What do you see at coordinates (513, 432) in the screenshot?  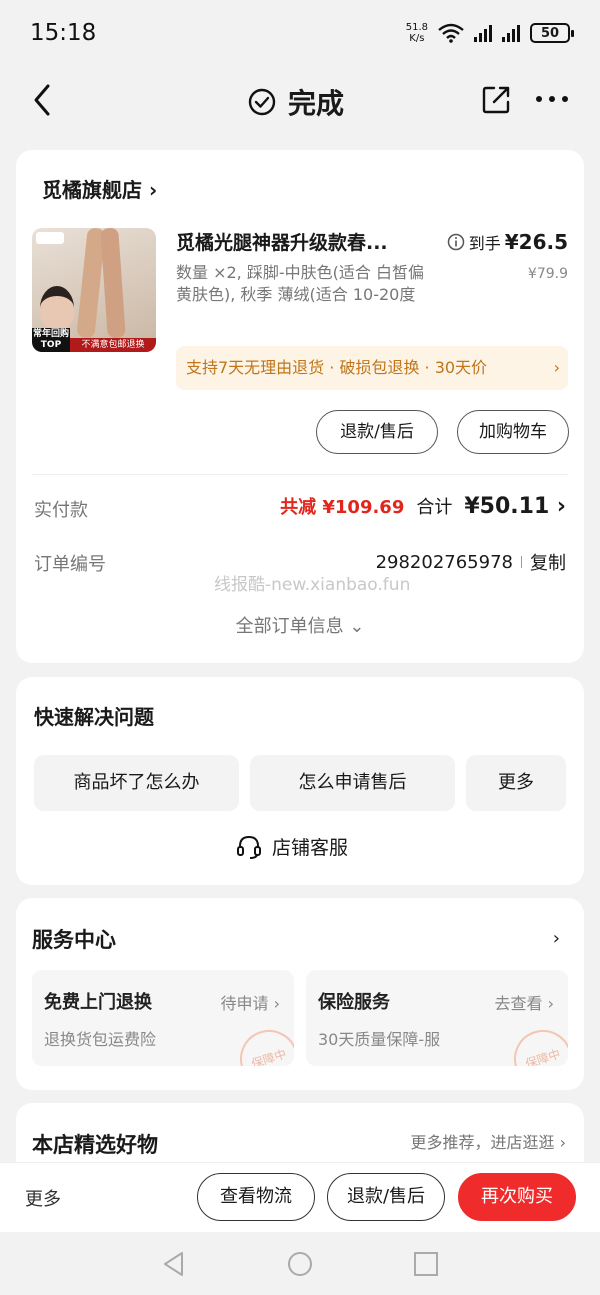 I see `add-to-cart-button: 加购物车` at bounding box center [513, 432].